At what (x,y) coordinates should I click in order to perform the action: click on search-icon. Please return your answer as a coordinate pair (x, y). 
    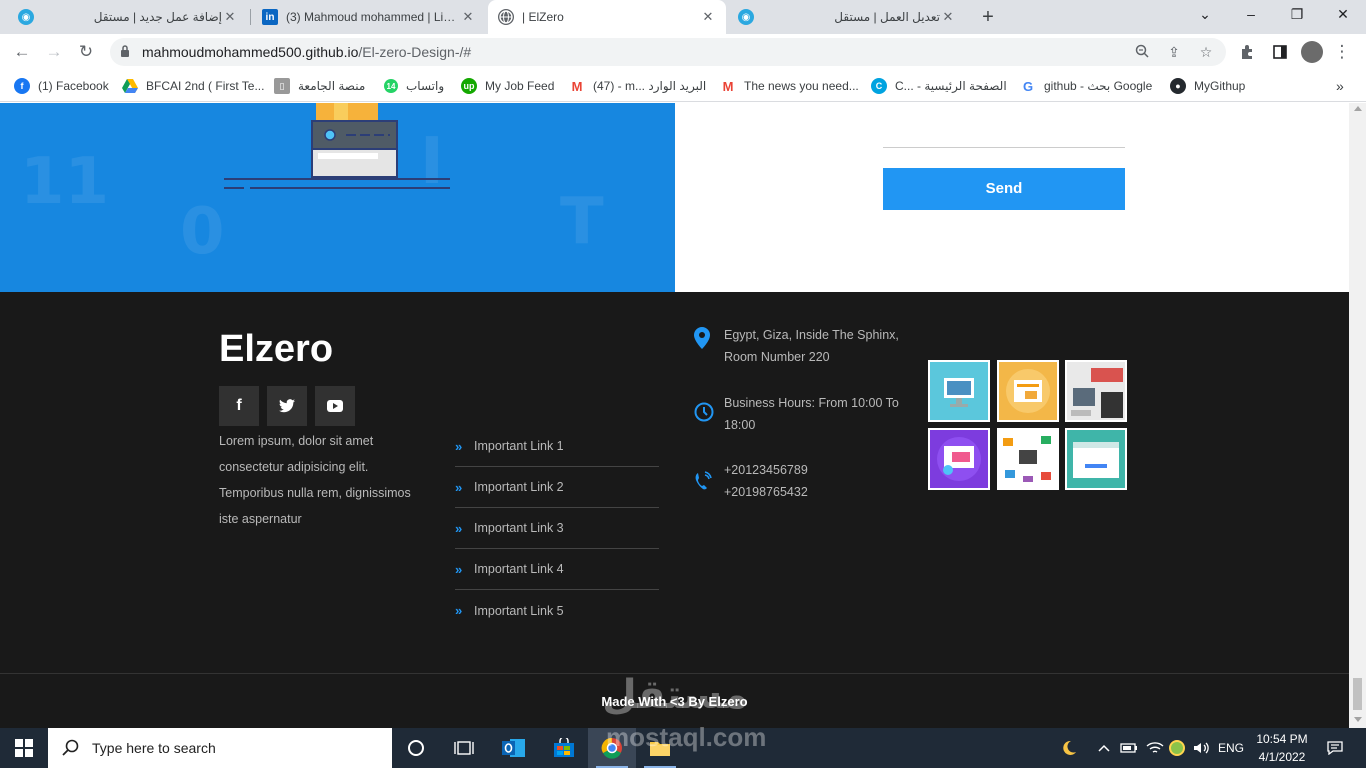
    Looking at the image, I should click on (70, 747).